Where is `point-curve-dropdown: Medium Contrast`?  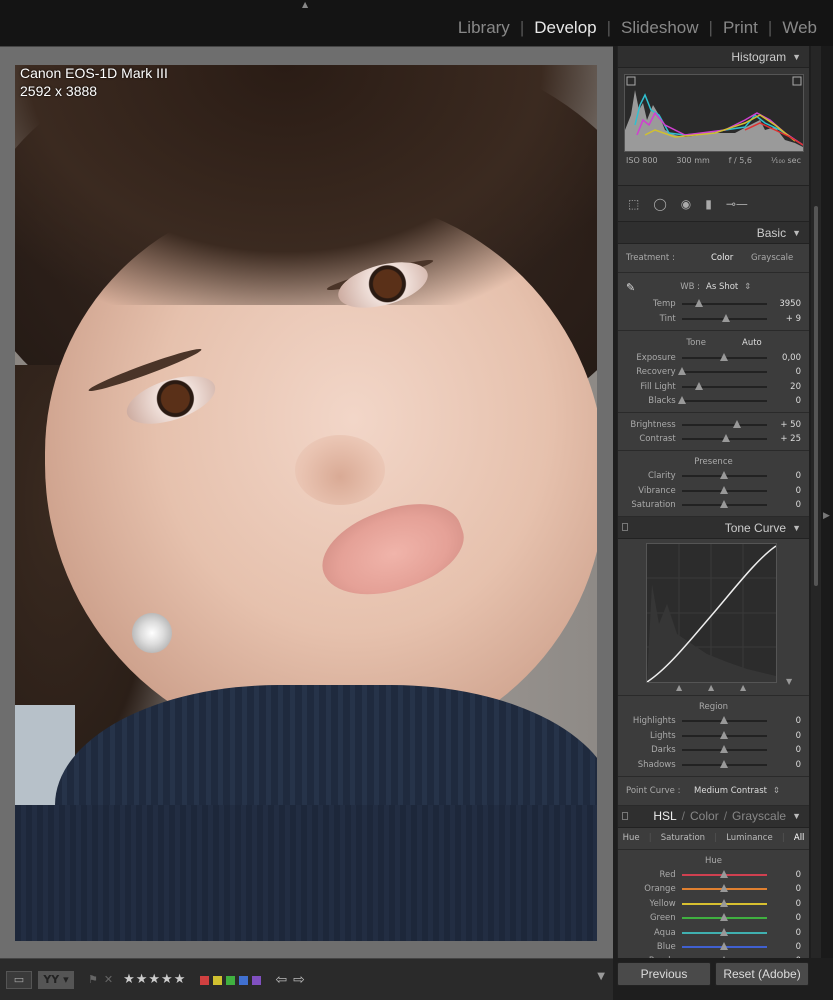 point-curve-dropdown: Medium Contrast is located at coordinates (730, 791).